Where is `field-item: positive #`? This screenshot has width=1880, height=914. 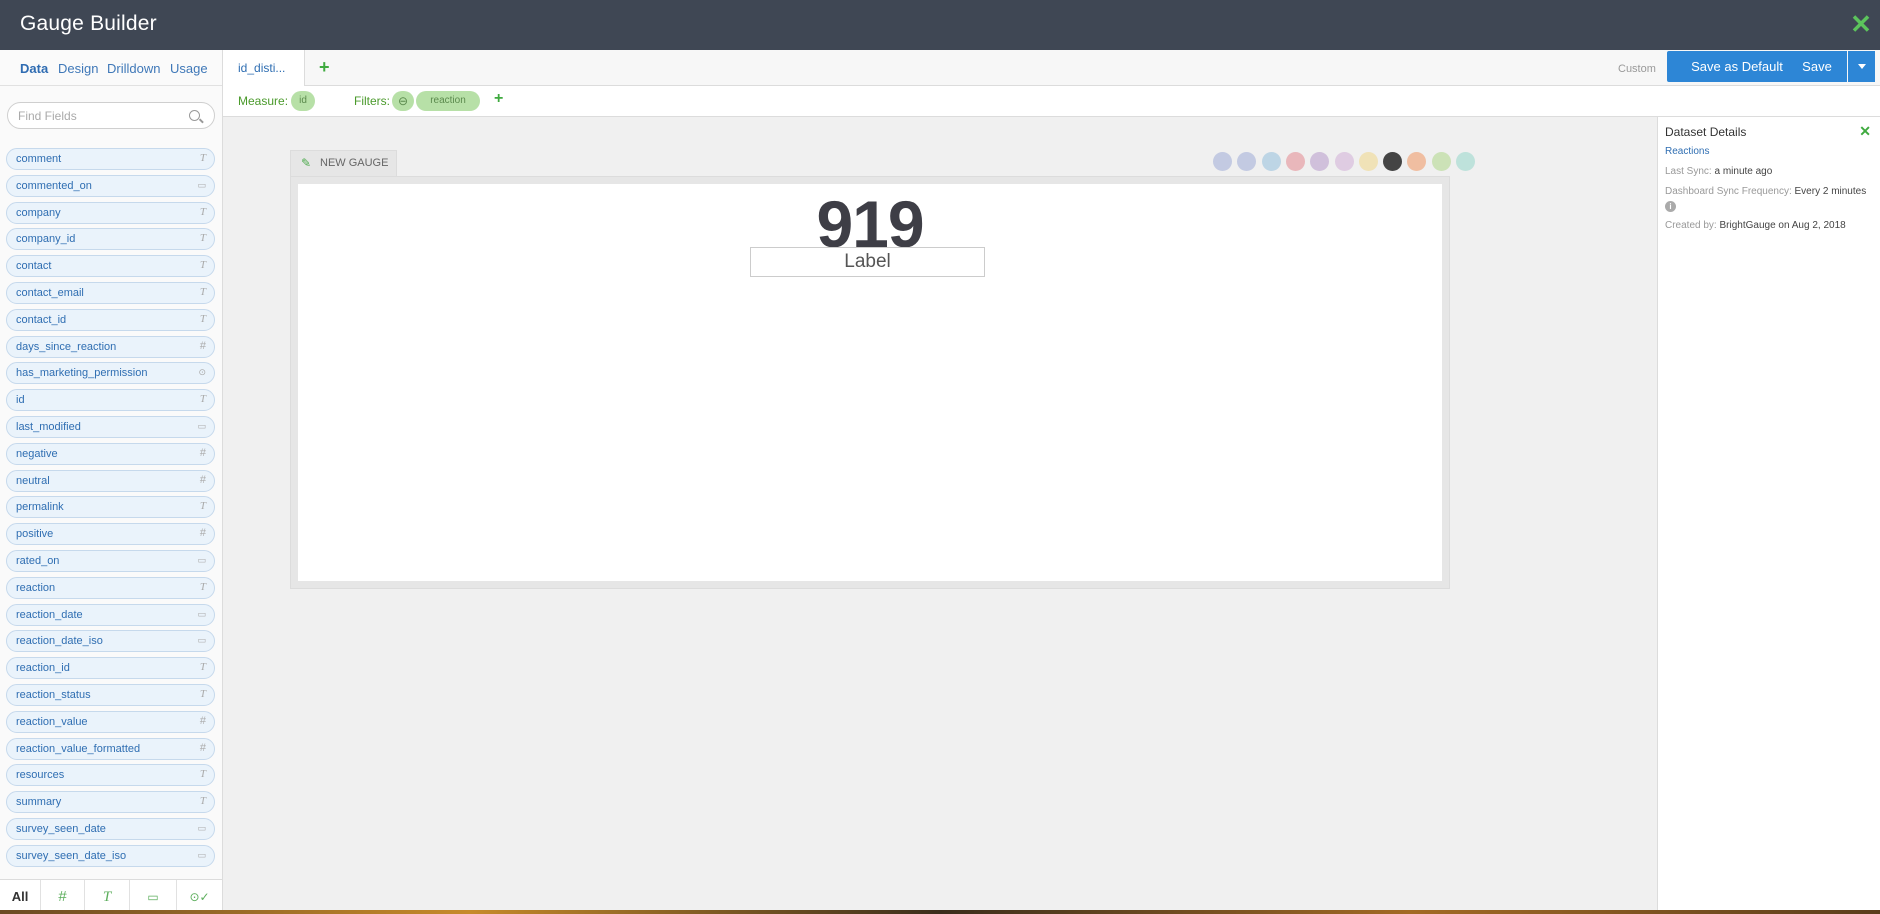
field-item: positive # is located at coordinates (110, 534).